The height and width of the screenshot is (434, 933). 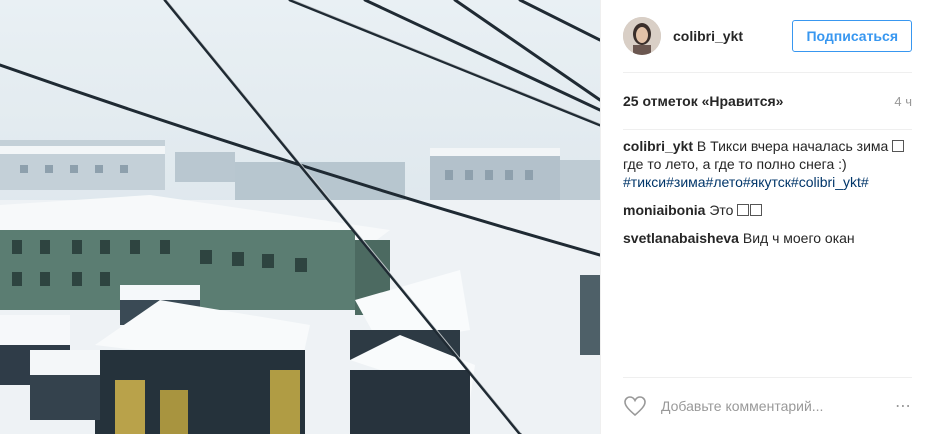 I want to click on follow-button: Подписаться, so click(x=852, y=36).